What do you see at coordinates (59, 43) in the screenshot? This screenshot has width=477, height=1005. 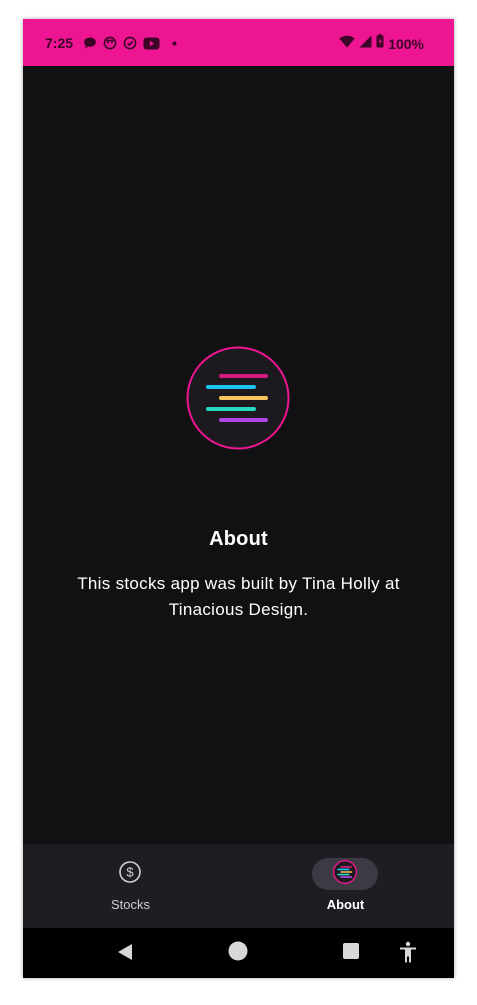 I see `status-time: 7:25` at bounding box center [59, 43].